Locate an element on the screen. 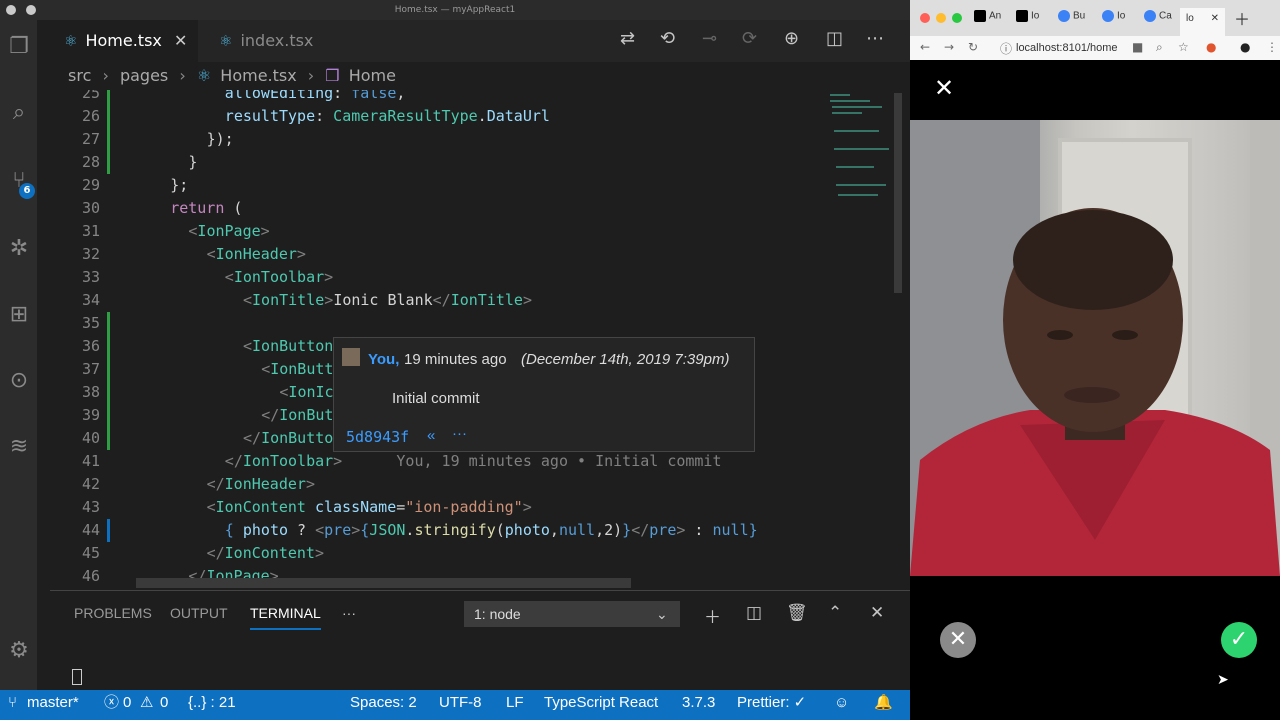 The image size is (1280, 720). browser-close-button is located at coordinates (925, 18).